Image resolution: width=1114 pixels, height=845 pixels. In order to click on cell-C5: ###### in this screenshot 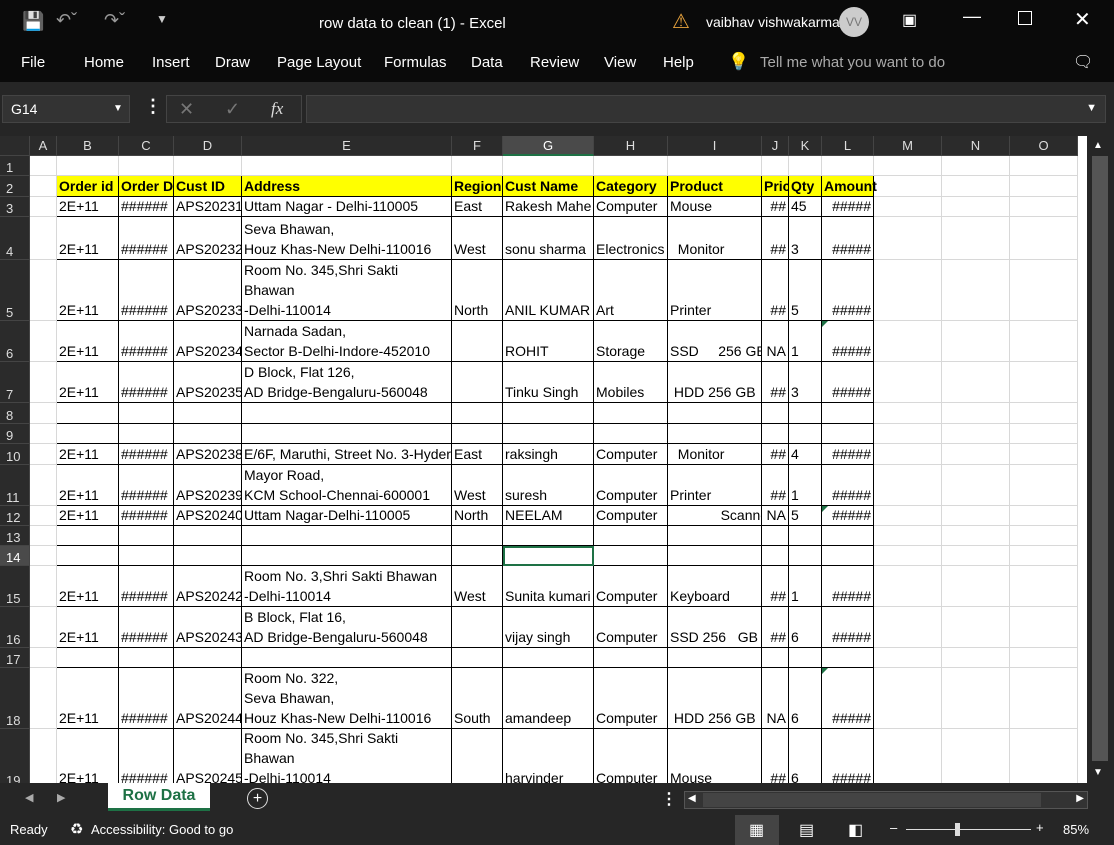, I will do `click(146, 290)`.